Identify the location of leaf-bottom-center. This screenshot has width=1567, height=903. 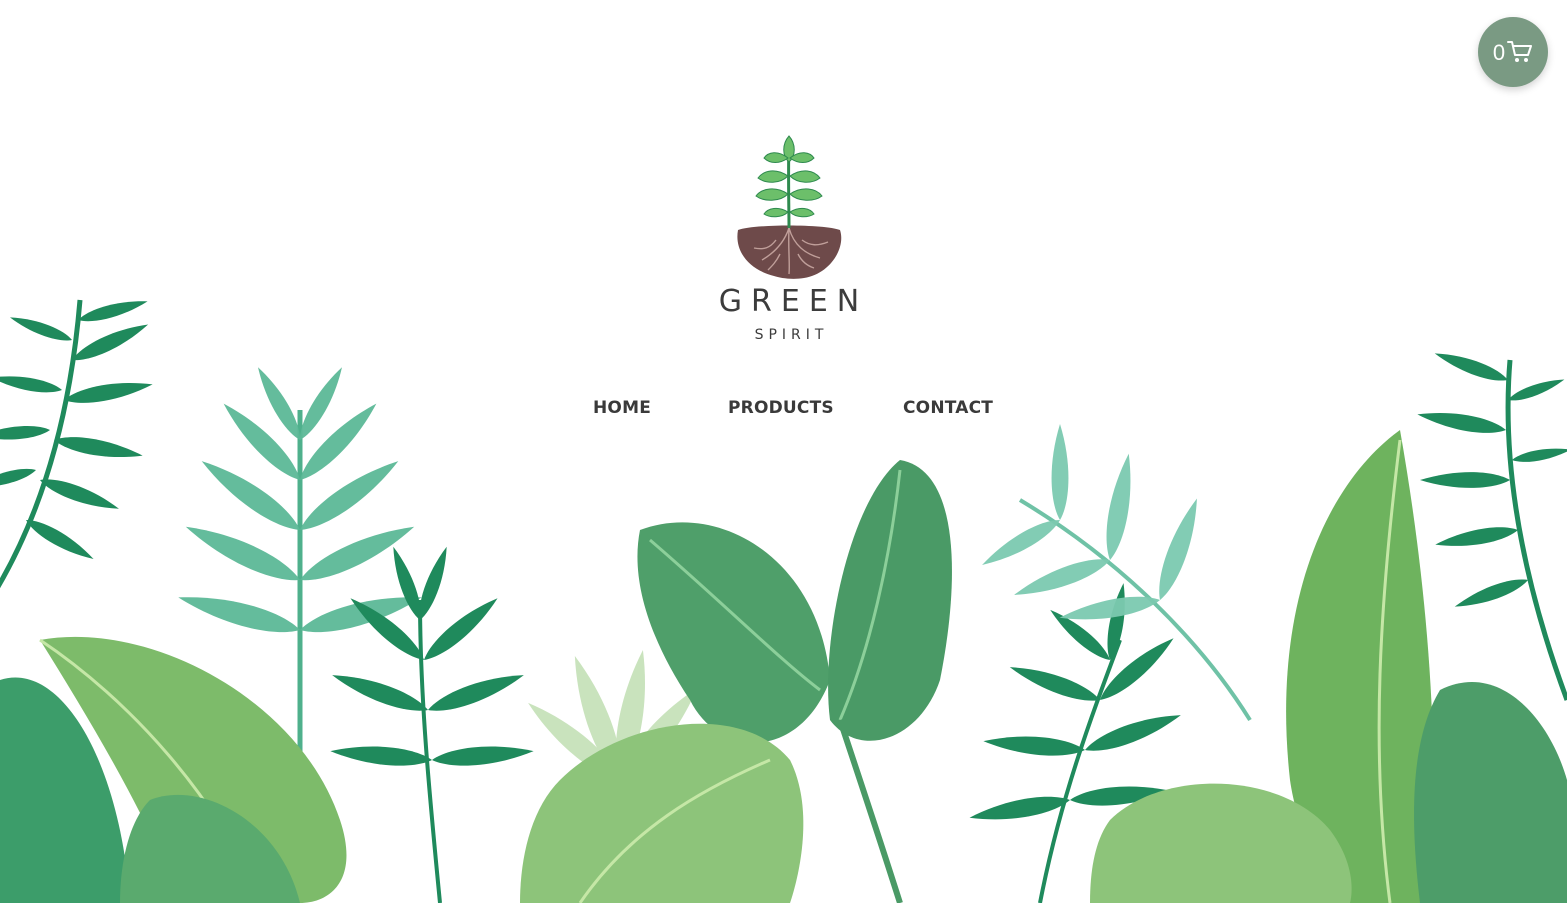
(662, 813).